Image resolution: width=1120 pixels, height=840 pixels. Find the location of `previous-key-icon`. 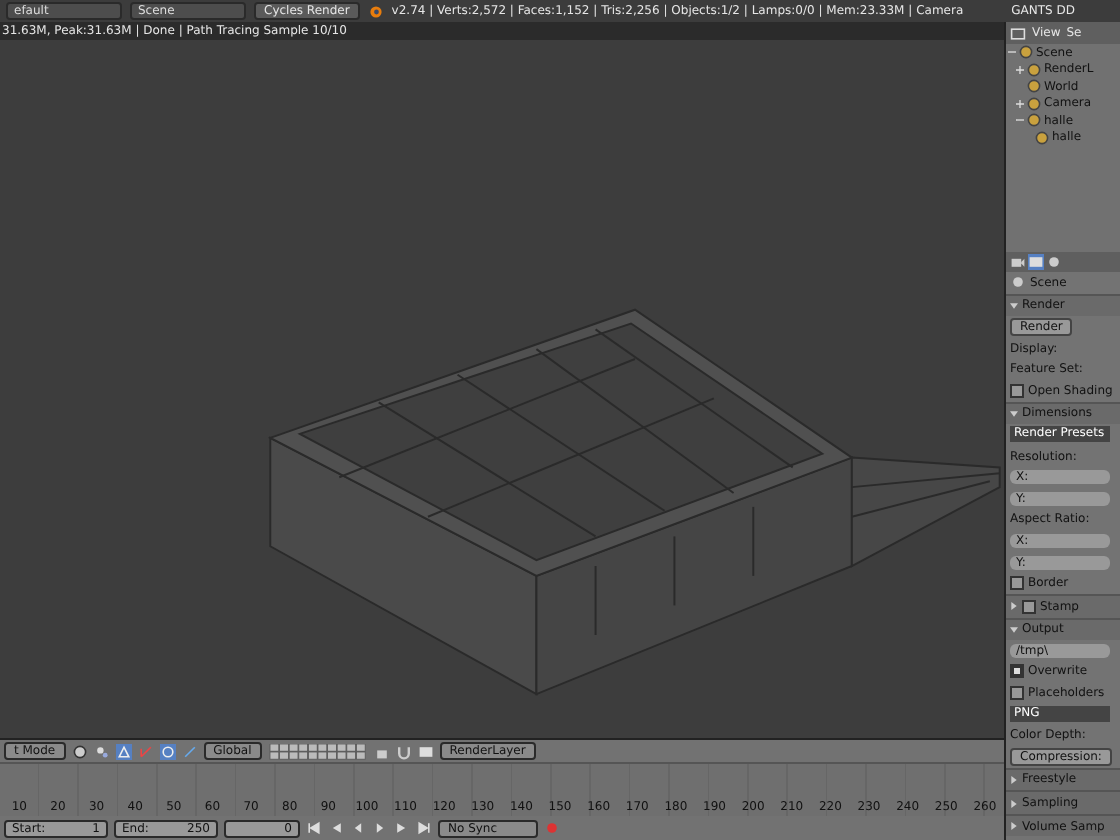

previous-key-icon is located at coordinates (336, 828).